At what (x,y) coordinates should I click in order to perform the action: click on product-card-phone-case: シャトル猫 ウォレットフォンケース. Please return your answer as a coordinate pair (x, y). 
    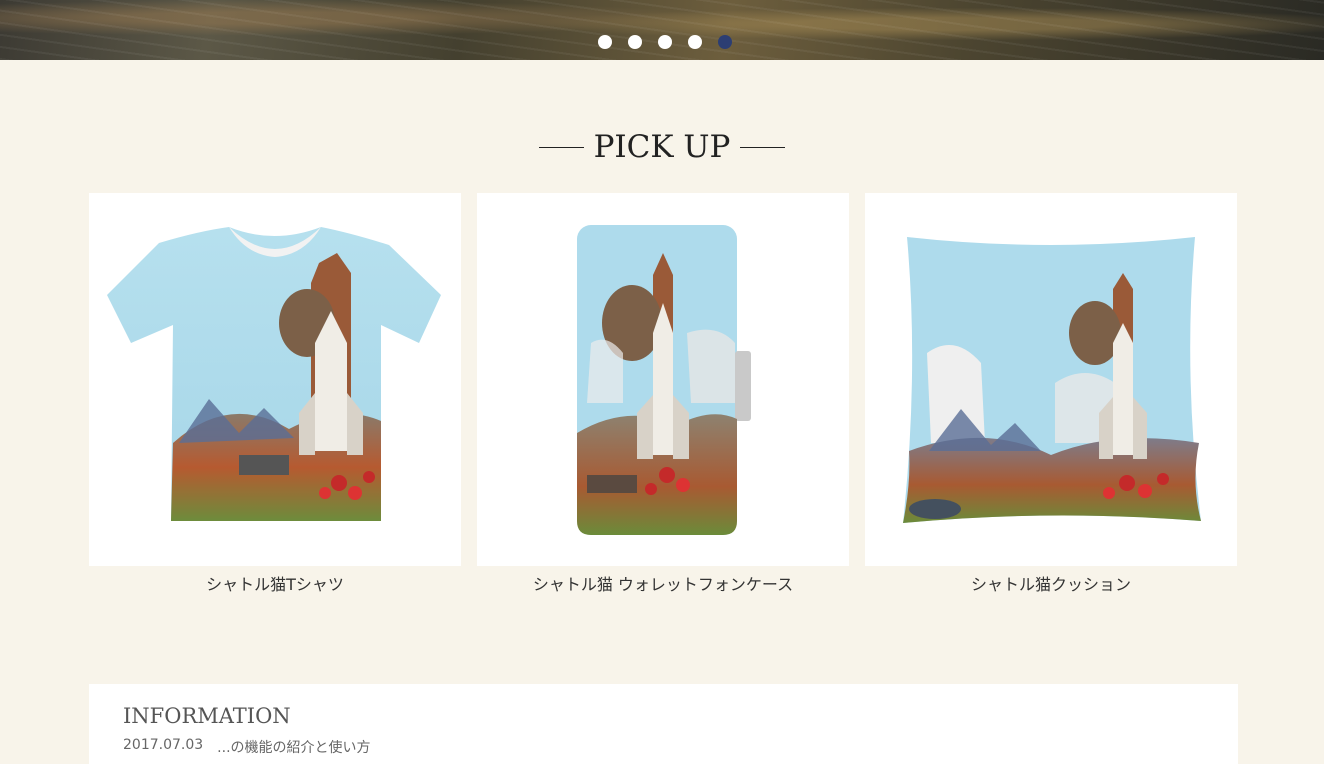
    Looking at the image, I should click on (663, 394).